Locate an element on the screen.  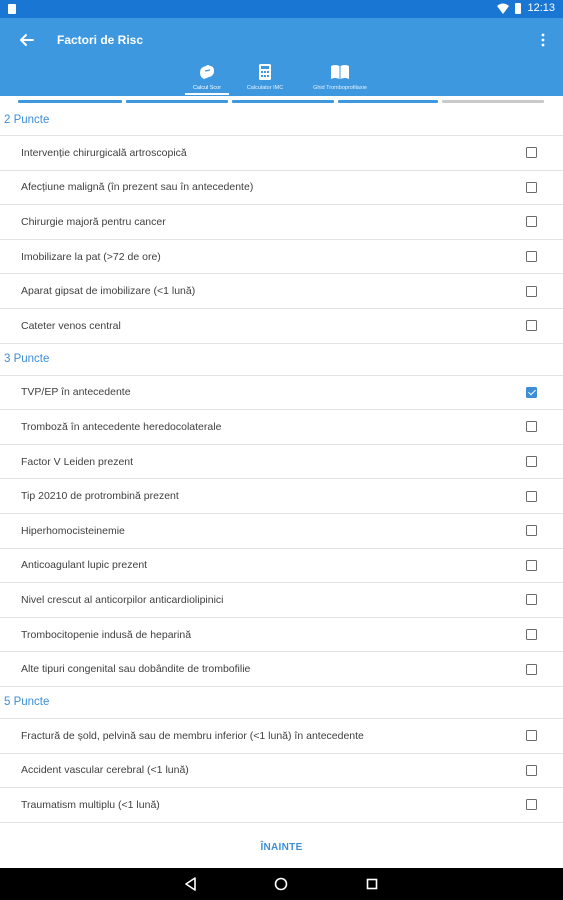
list-item: TVP/EP în antecedente is located at coordinates (281, 393).